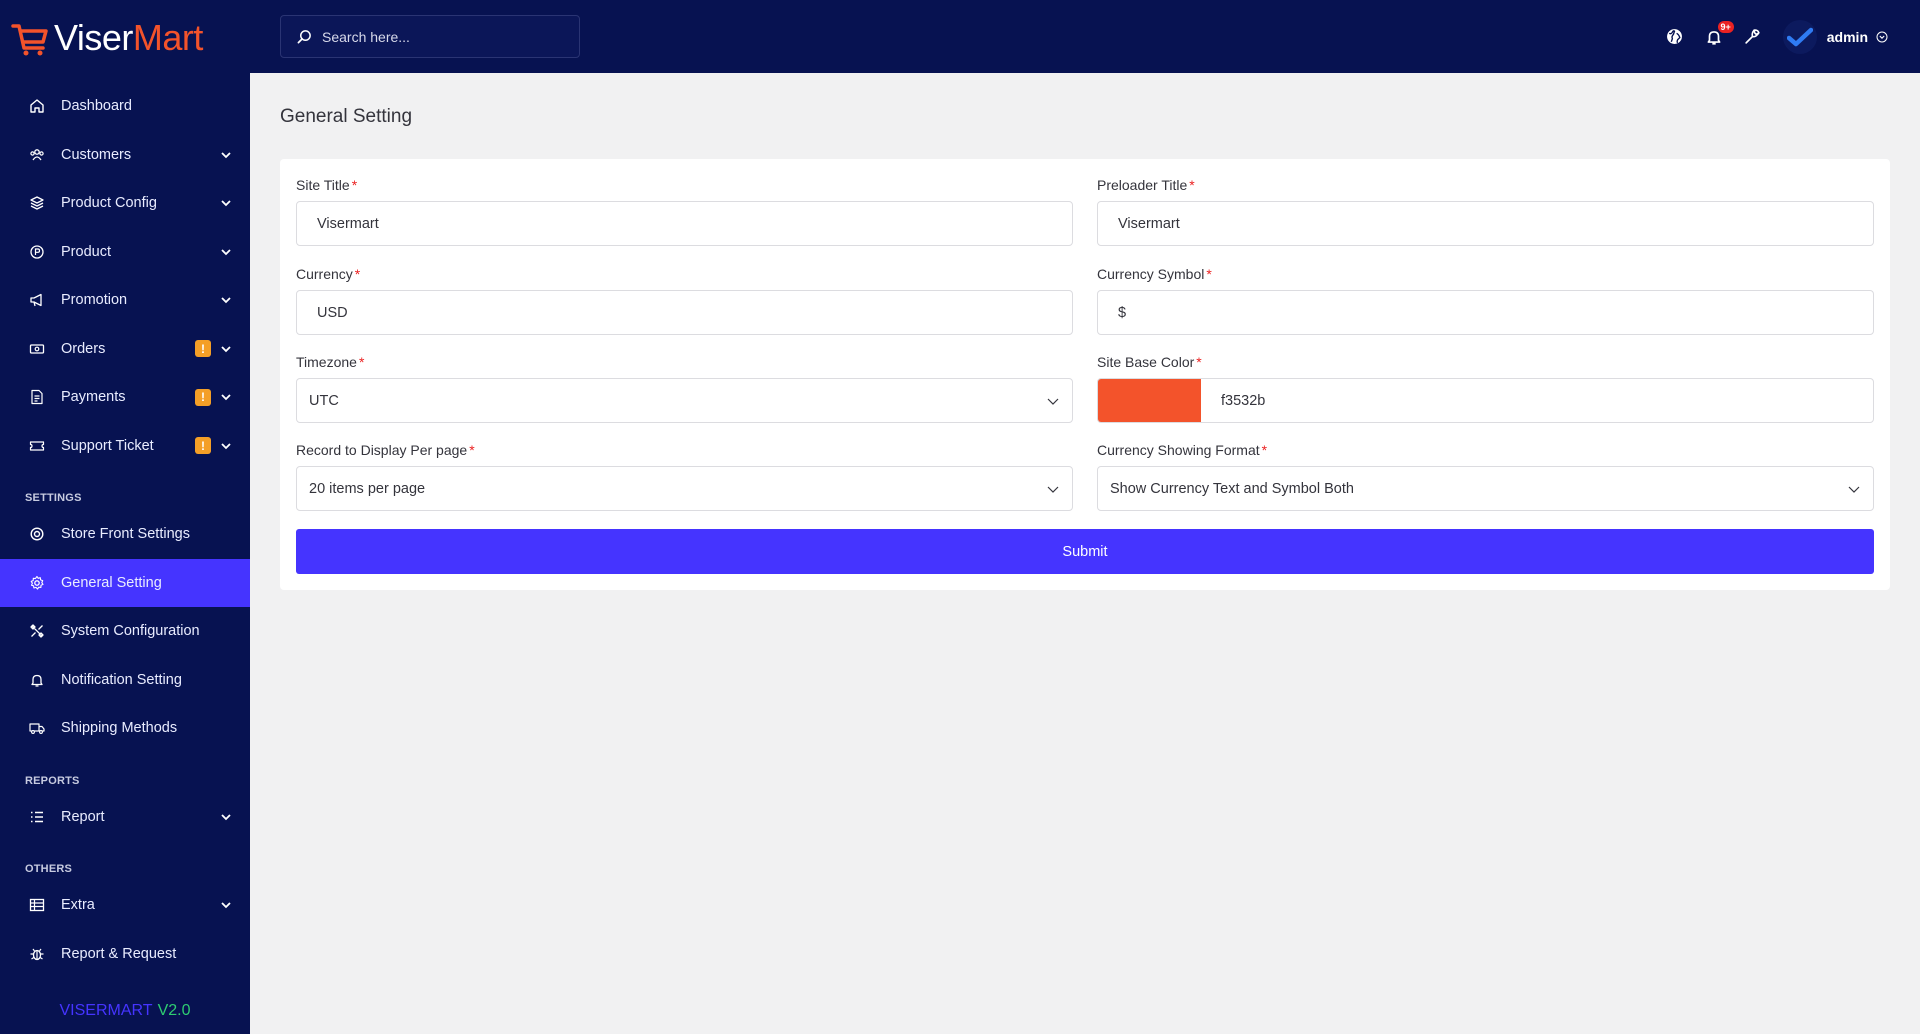 The height and width of the screenshot is (1034, 1920). I want to click on search-icon, so click(304, 37).